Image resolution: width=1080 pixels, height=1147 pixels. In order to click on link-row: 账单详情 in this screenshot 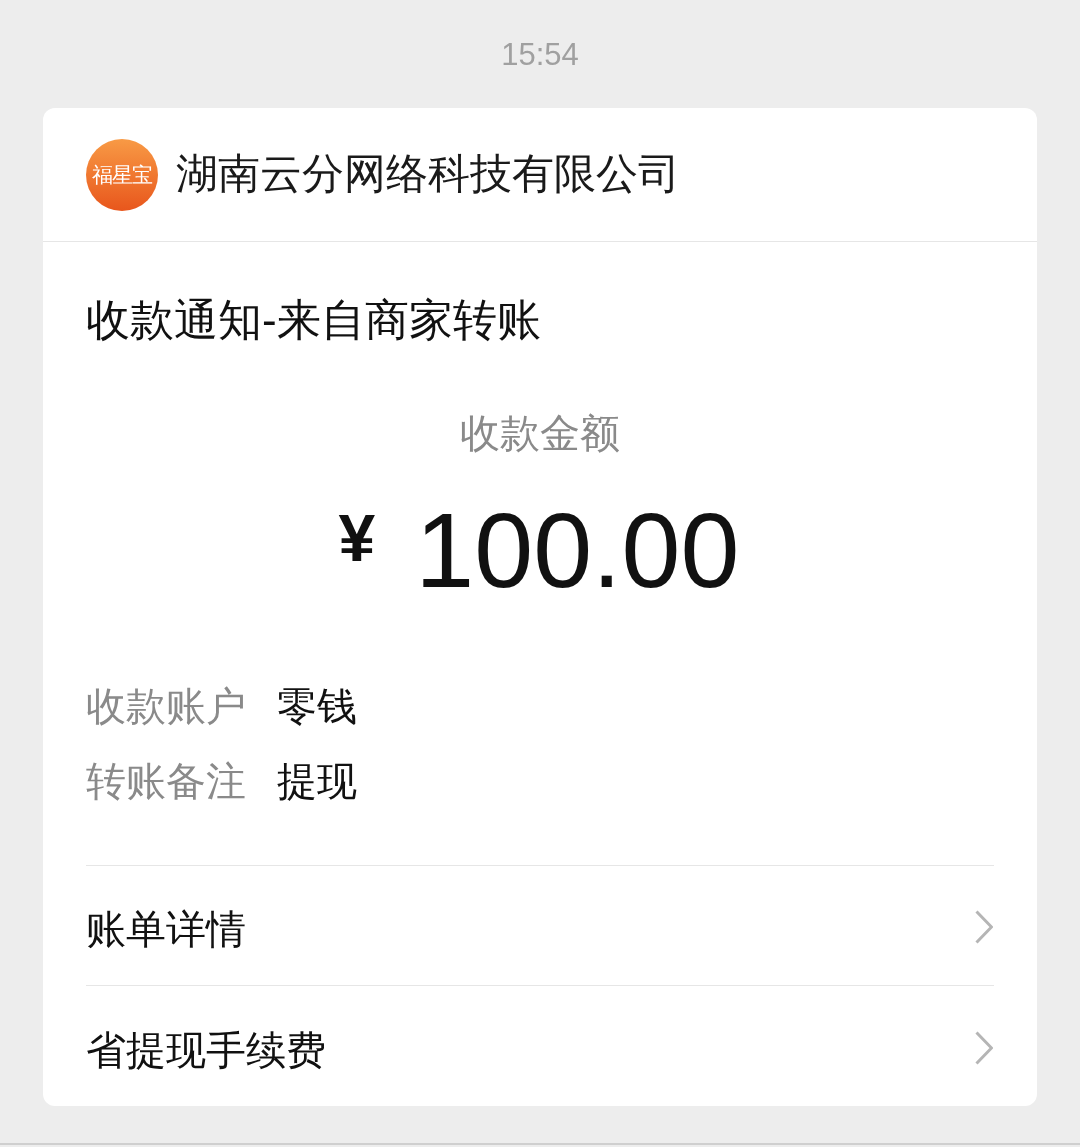, I will do `click(540, 925)`.